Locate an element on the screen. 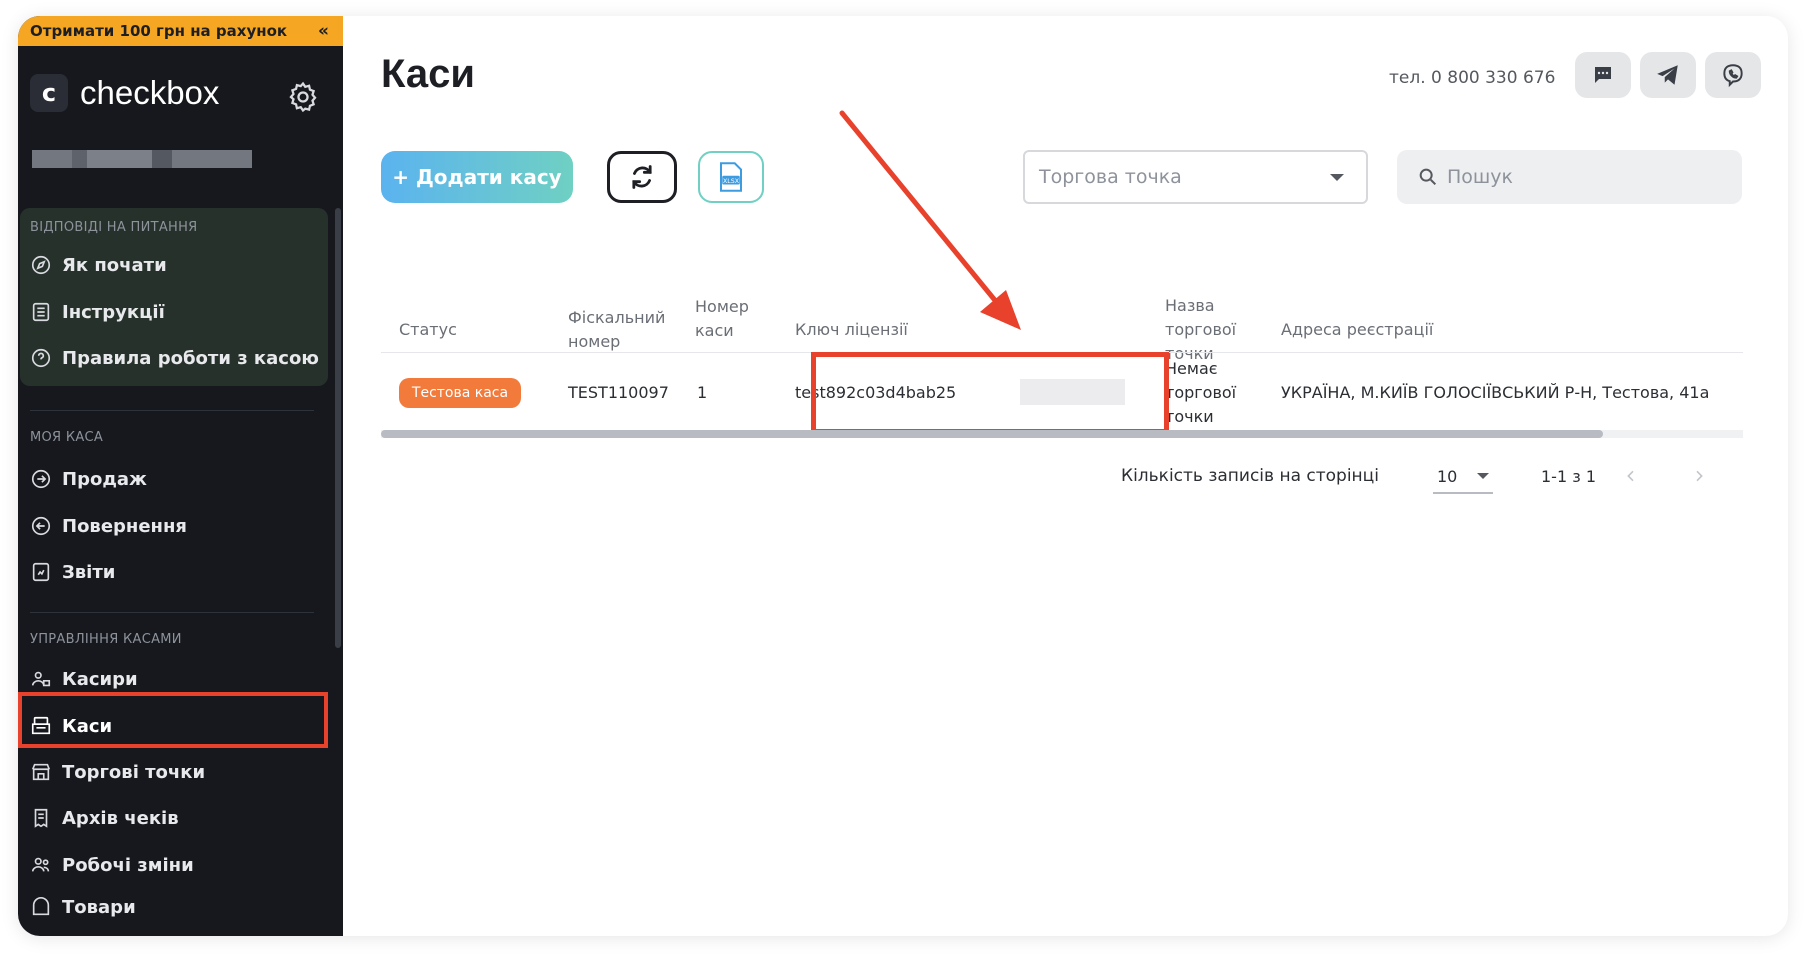  rows-per-page-value: 10 is located at coordinates (1447, 476).